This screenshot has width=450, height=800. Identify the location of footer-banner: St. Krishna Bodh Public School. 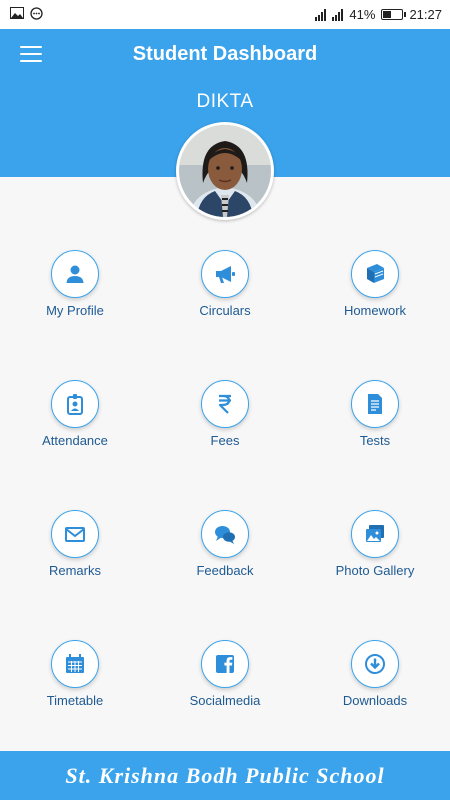
(225, 775).